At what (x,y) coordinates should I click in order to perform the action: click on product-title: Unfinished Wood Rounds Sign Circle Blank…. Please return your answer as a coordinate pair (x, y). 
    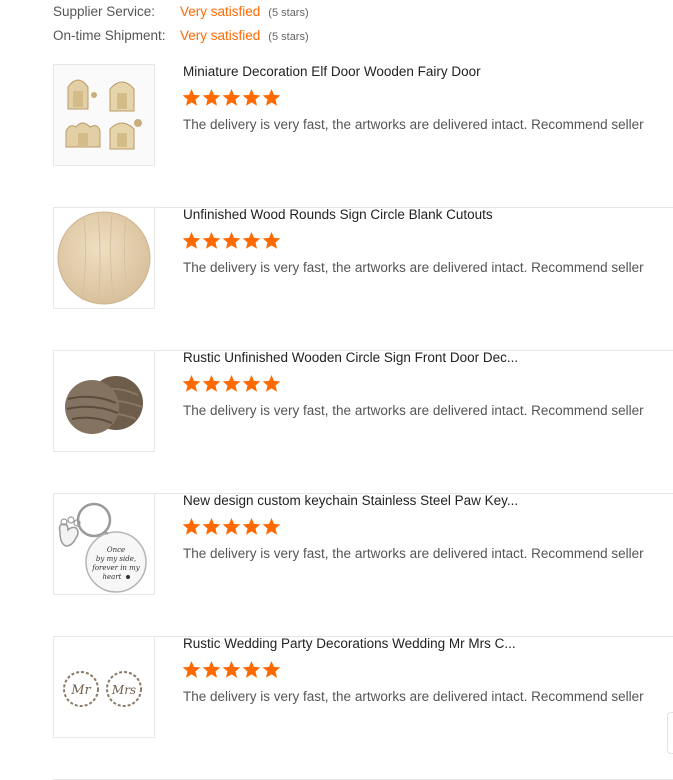
    Looking at the image, I should click on (338, 214).